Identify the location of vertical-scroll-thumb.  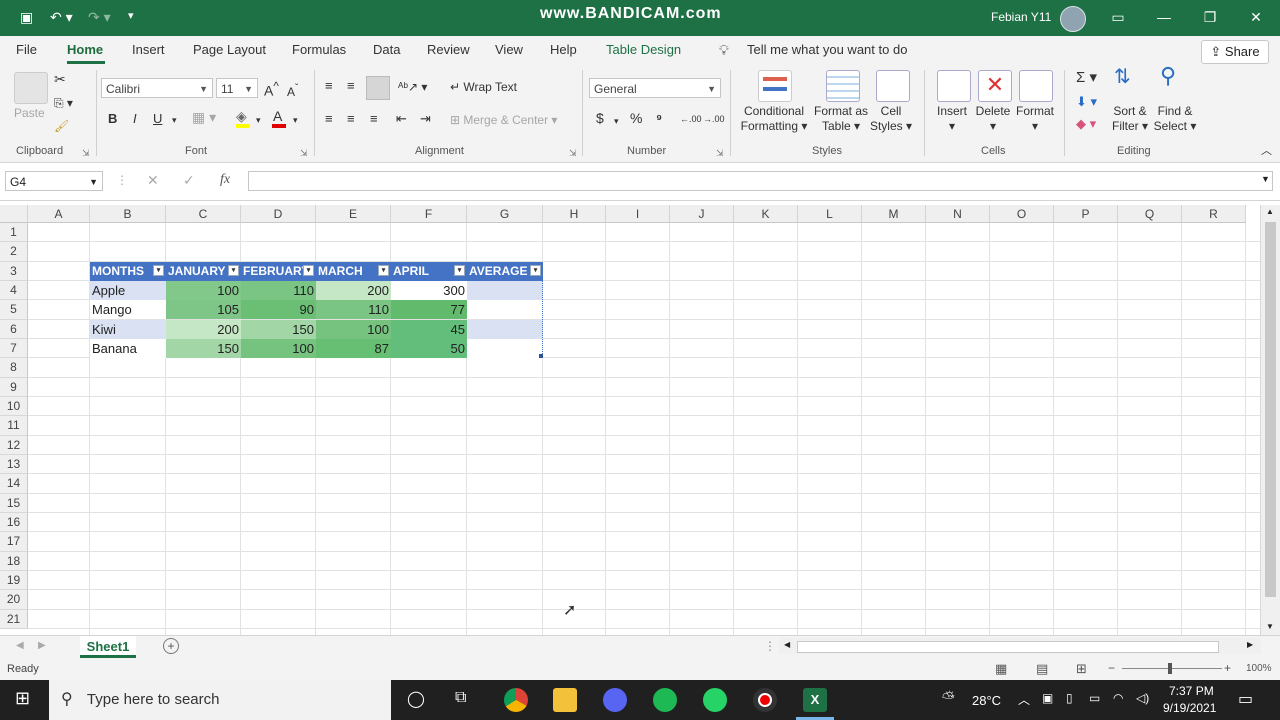
(1270, 409).